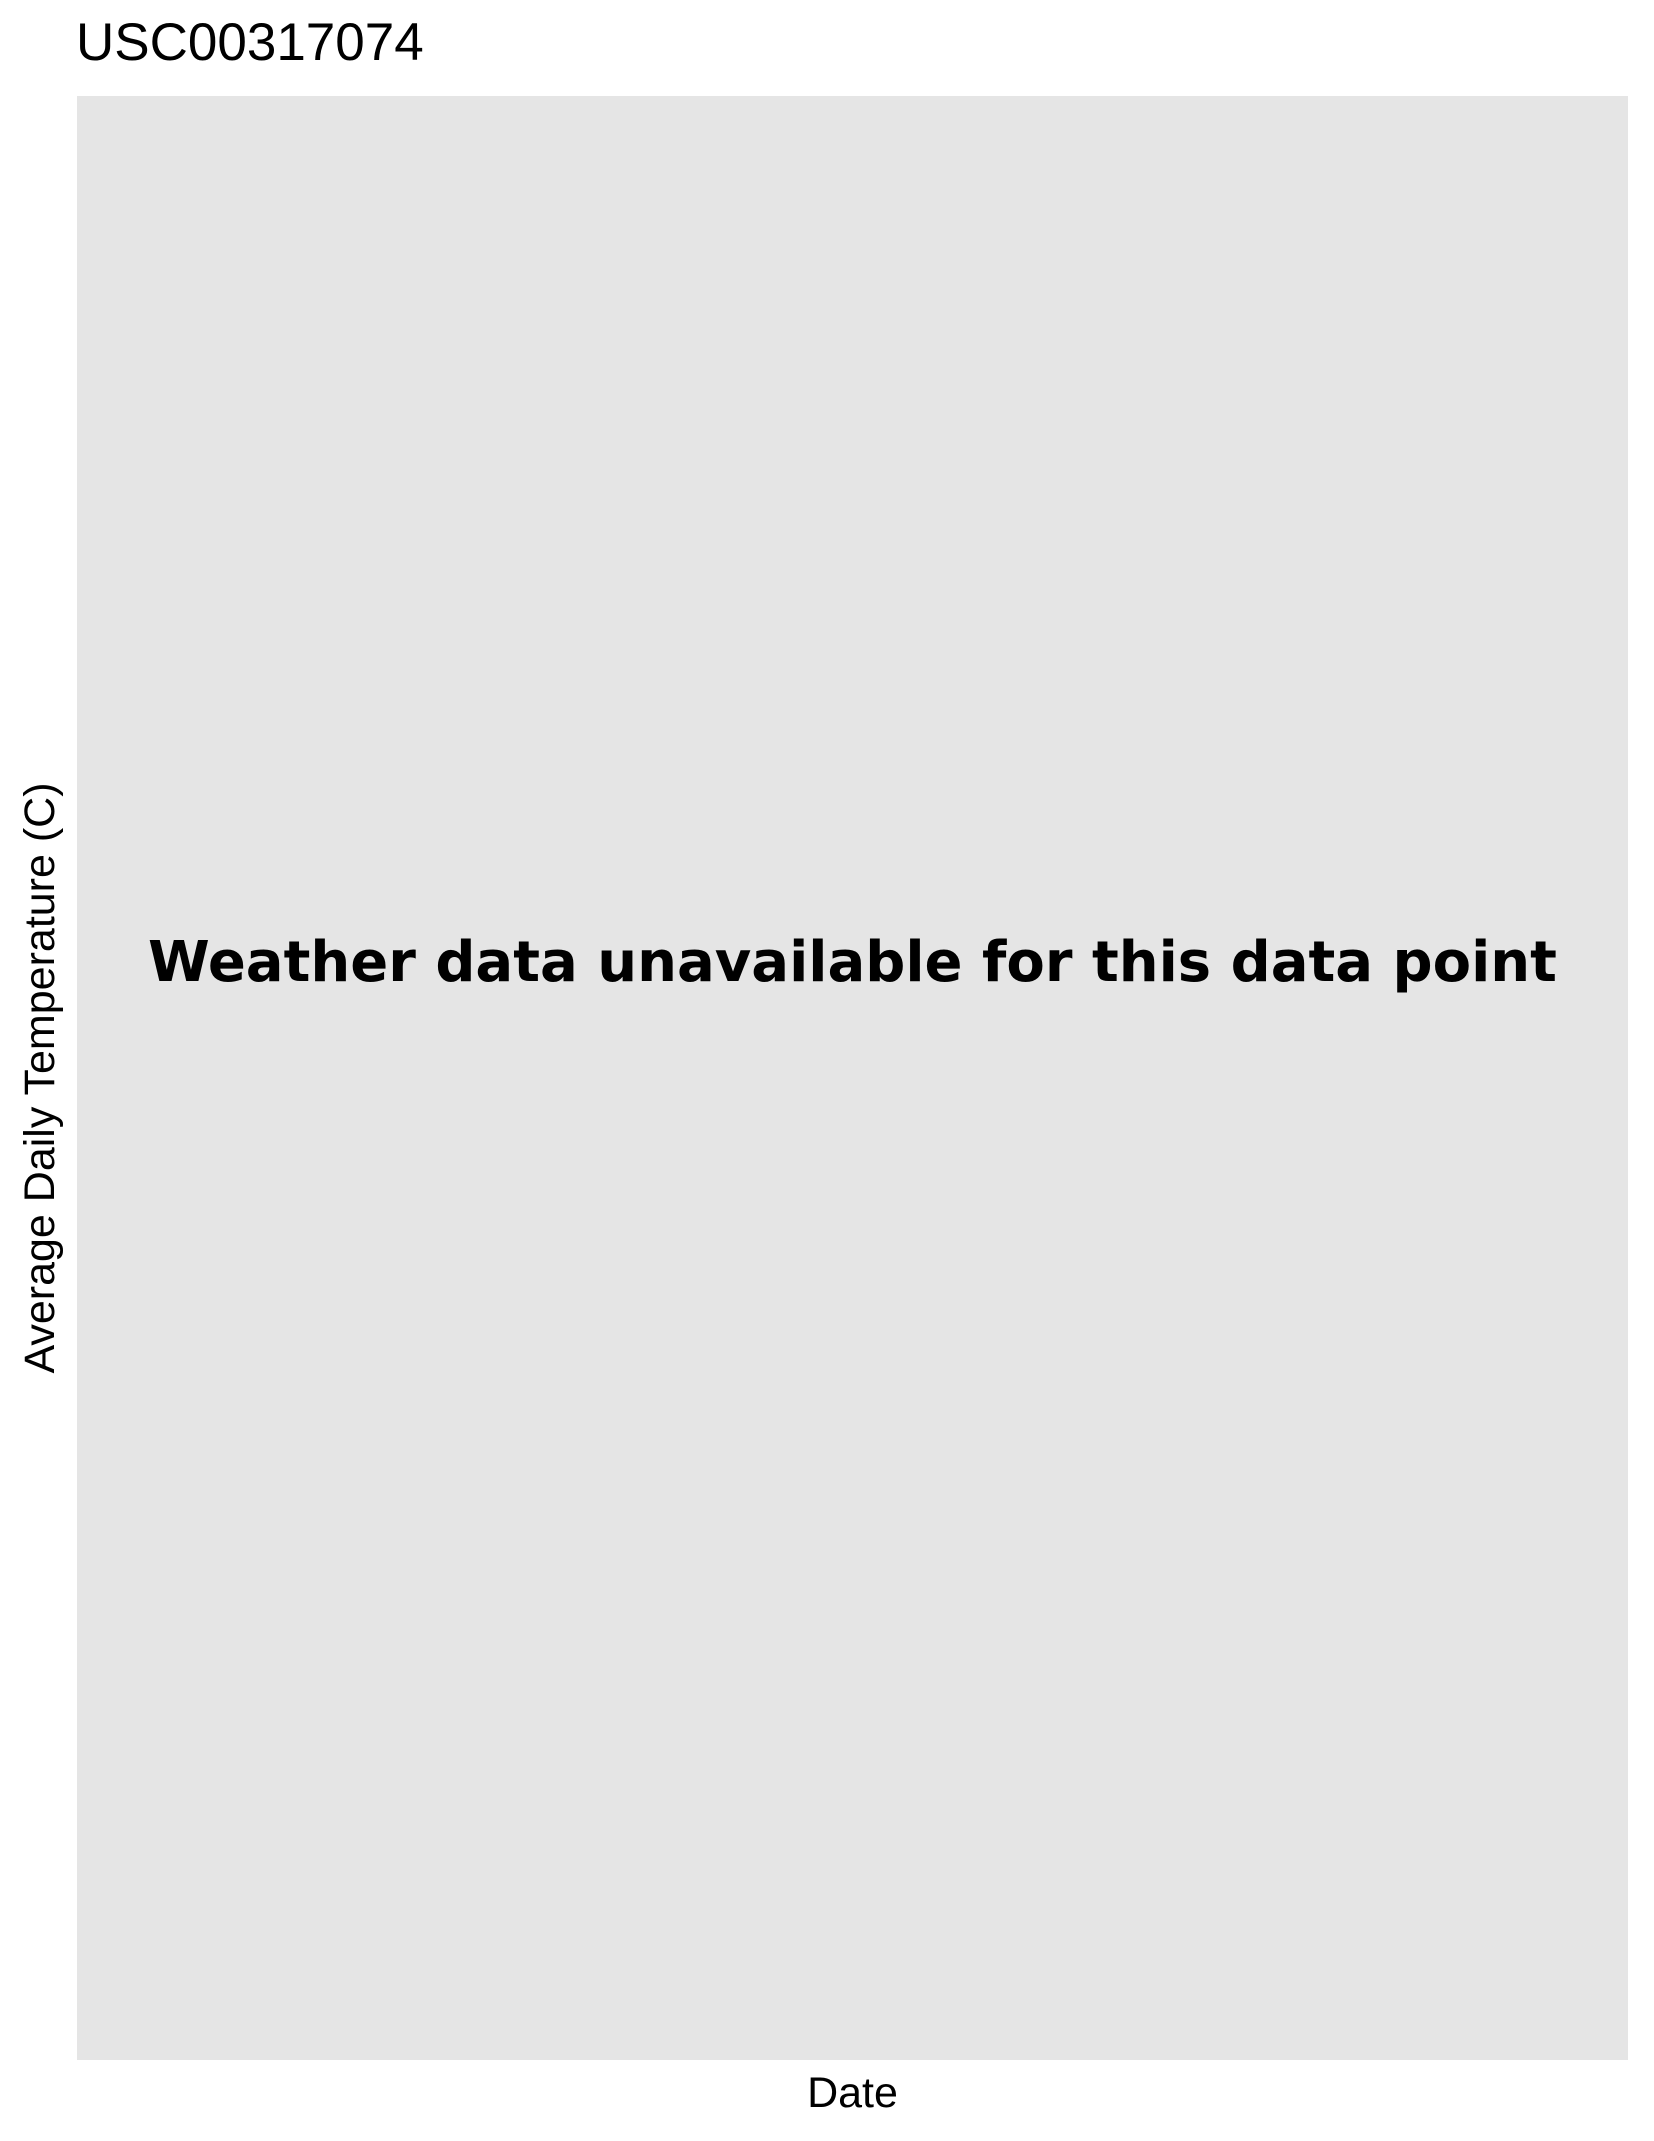  I want to click on chart-title: USC00317074, so click(250, 42).